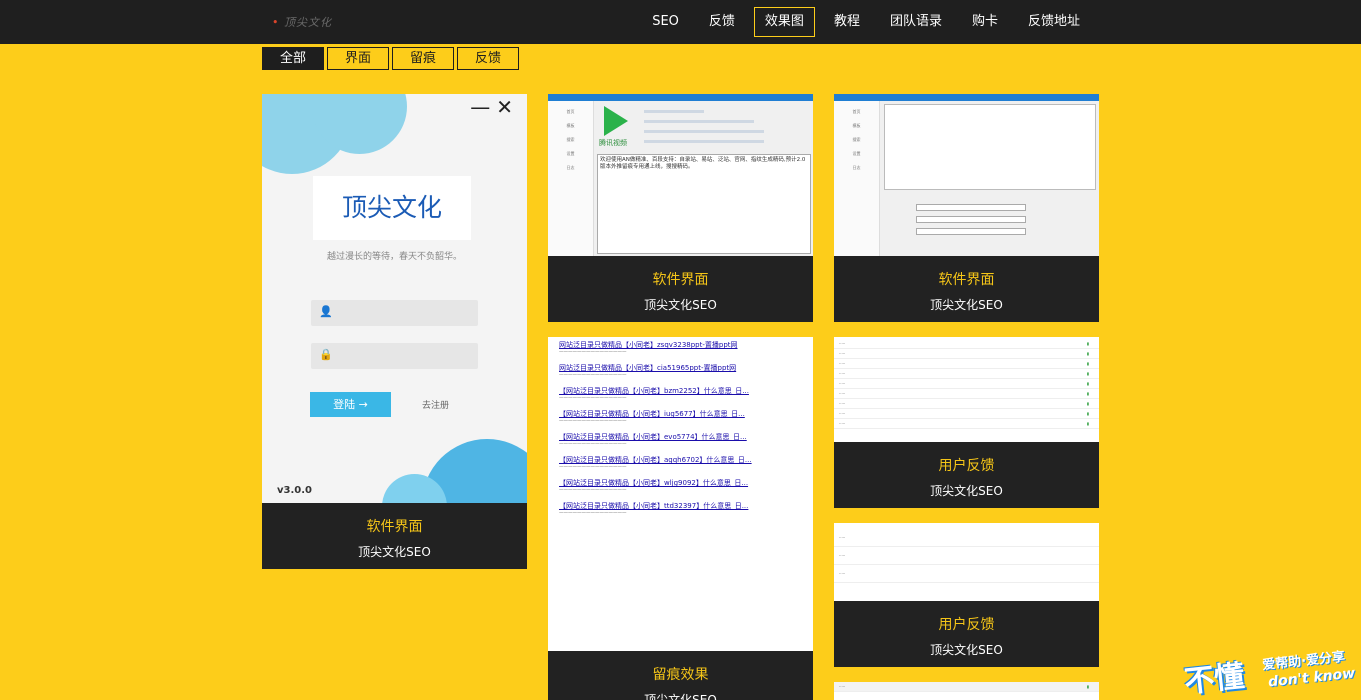 This screenshot has width=1361, height=700. I want to click on card-screenshot: 首页 模板 搜索 设置 日志, so click(966, 175).